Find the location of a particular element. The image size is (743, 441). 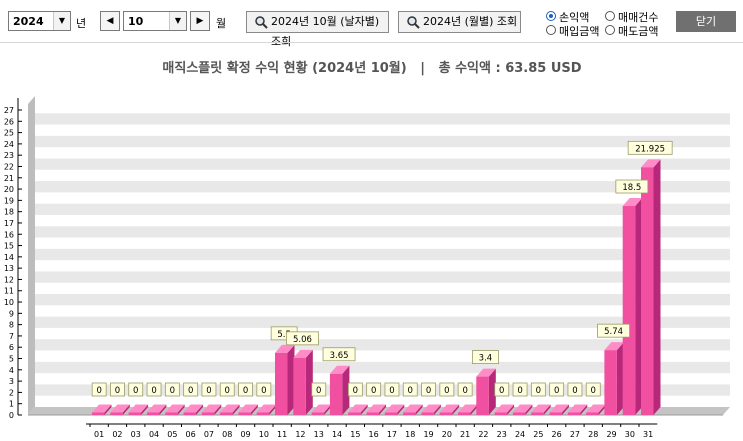

y-tick-label: 1 is located at coordinates (11, 404).